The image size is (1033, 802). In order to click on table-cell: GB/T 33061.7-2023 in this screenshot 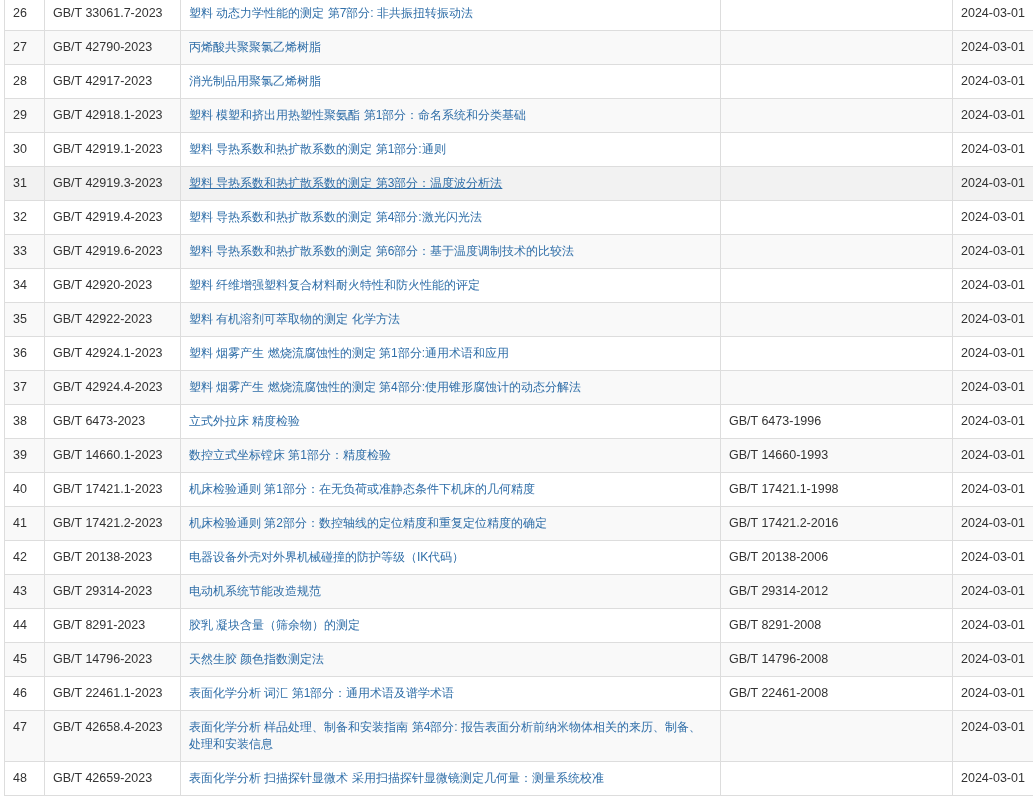, I will do `click(112, 15)`.